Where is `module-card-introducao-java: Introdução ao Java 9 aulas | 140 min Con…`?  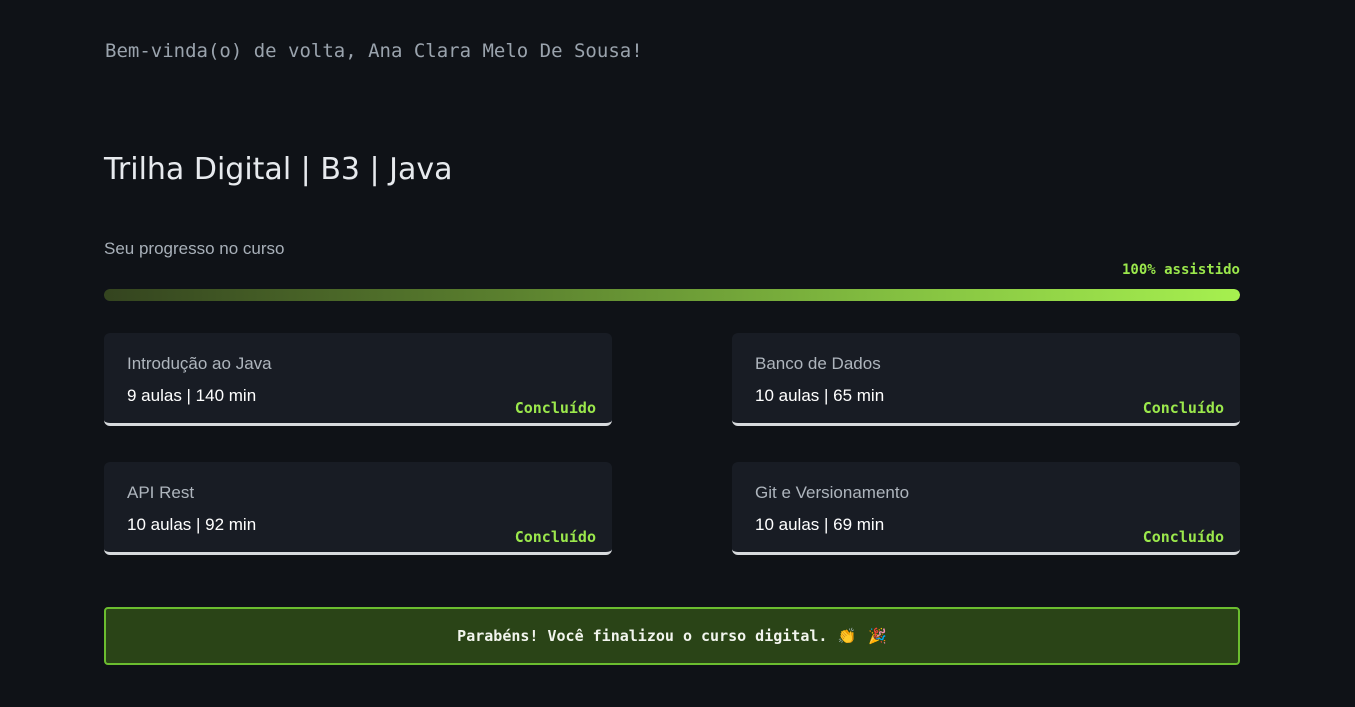
module-card-introducao-java: Introdução ao Java 9 aulas | 140 min Con… is located at coordinates (358, 379).